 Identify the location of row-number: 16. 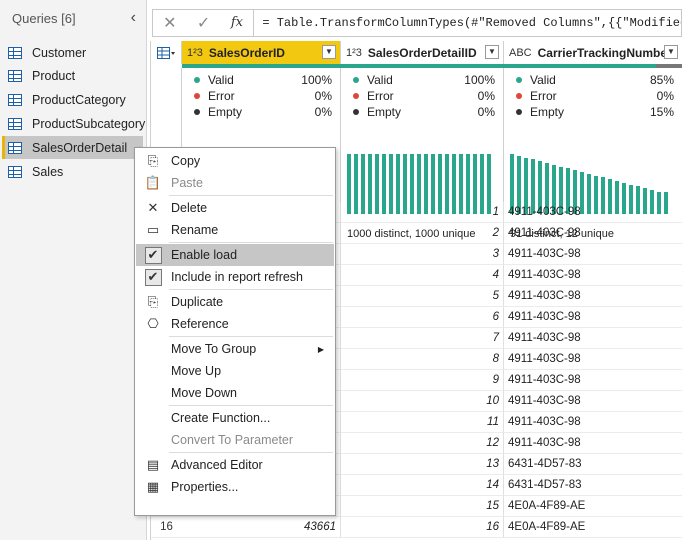
(166, 527).